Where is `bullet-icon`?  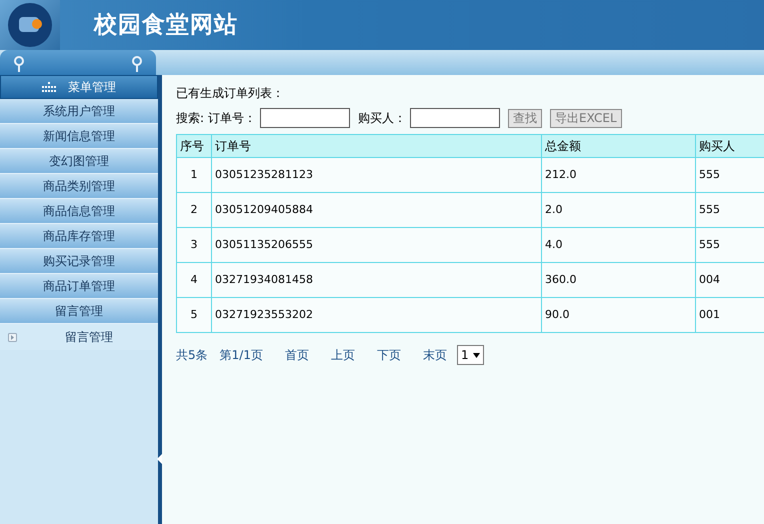 bullet-icon is located at coordinates (12, 337).